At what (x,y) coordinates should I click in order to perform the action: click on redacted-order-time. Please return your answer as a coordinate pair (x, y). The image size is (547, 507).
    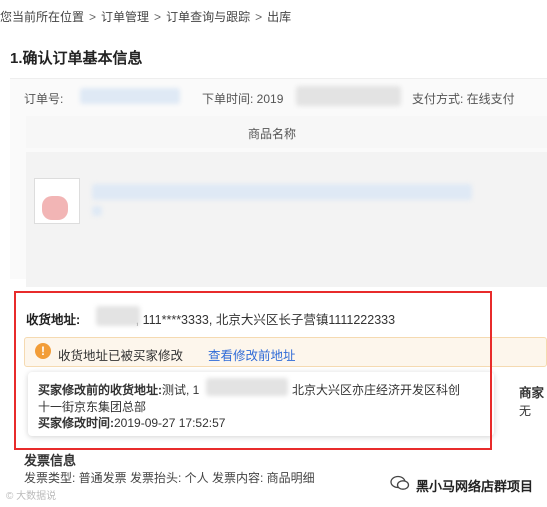
    Looking at the image, I should click on (348, 96).